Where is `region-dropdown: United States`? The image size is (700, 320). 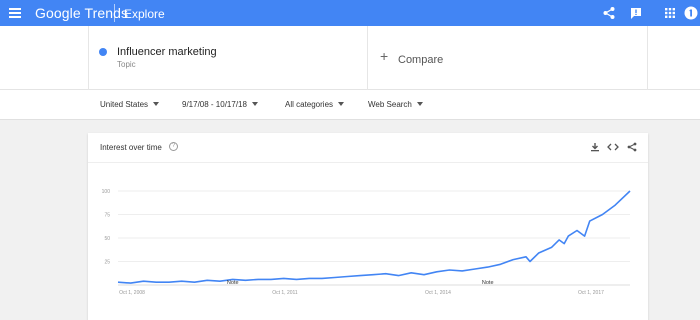
region-dropdown: United States is located at coordinates (130, 104).